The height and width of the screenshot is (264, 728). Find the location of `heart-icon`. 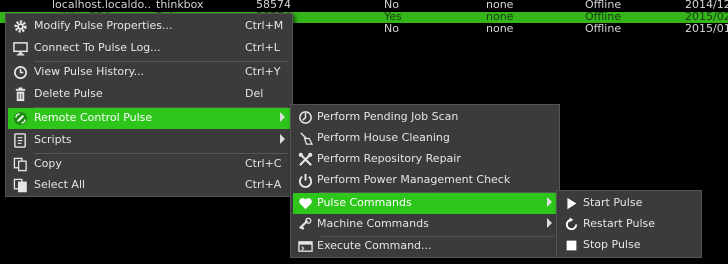

heart-icon is located at coordinates (305, 203).